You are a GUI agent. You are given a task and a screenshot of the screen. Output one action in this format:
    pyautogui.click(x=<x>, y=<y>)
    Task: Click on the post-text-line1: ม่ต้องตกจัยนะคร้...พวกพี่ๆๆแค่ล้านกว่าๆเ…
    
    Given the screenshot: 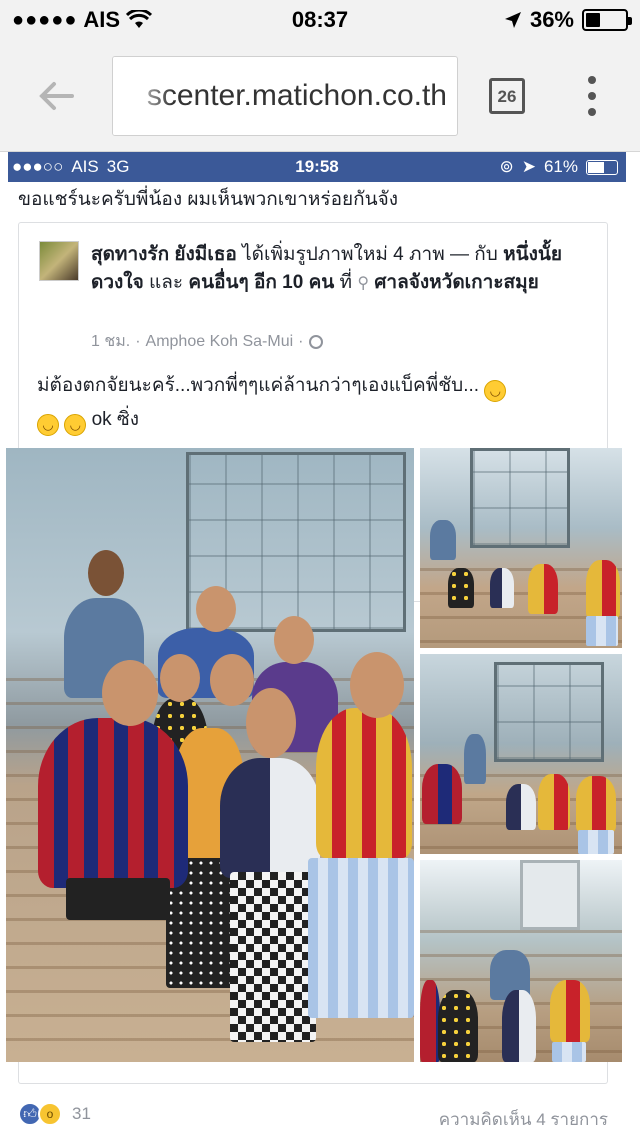 What is the action you would take?
    pyautogui.click(x=258, y=385)
    